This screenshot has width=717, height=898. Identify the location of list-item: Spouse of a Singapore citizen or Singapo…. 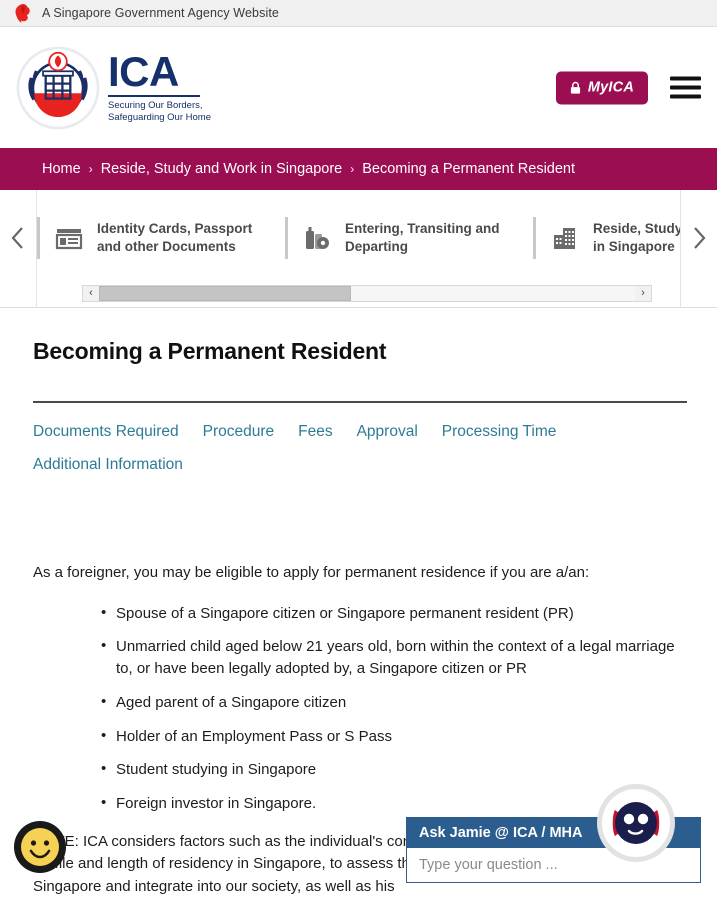
(388, 613).